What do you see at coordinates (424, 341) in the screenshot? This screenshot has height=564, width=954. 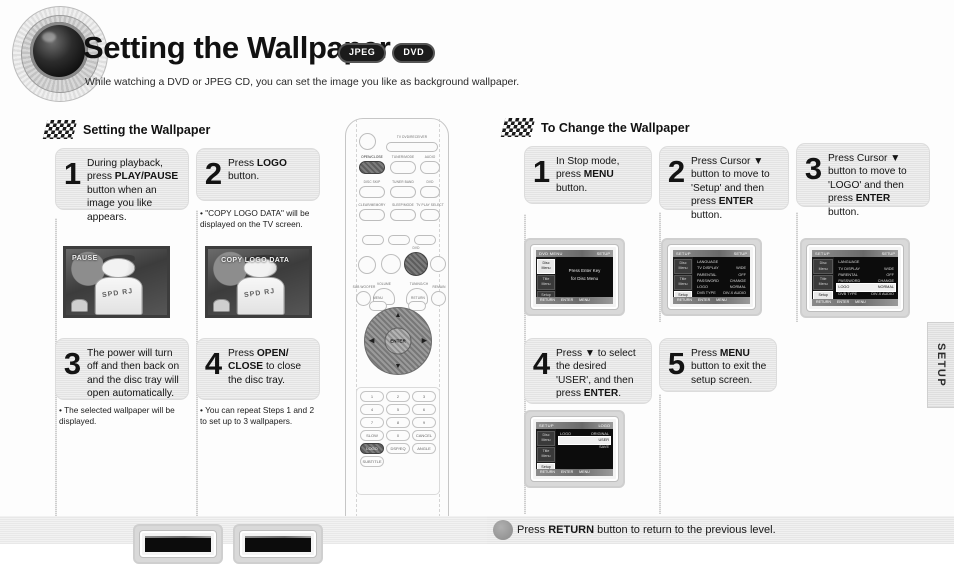 I see `cursor-right-icon: ▶` at bounding box center [424, 341].